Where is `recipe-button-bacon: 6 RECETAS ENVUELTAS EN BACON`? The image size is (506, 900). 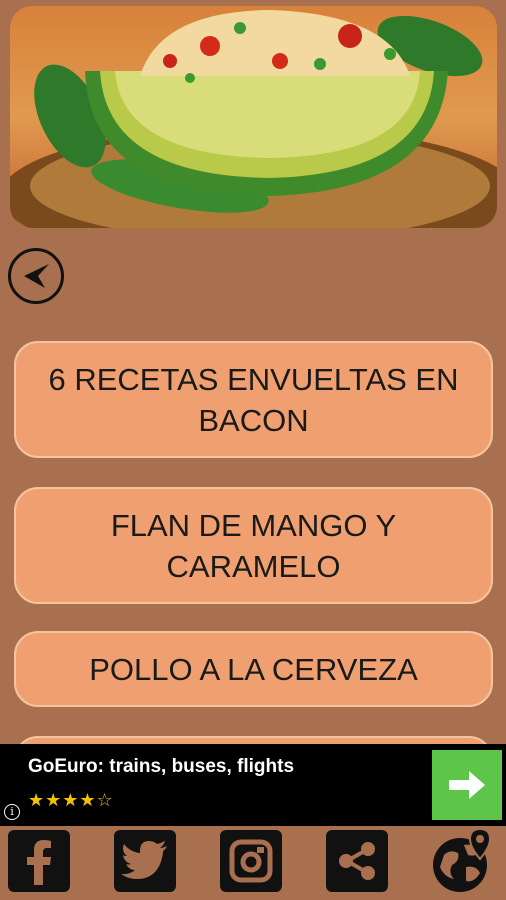
recipe-button-bacon: 6 RECETAS ENVUELTAS EN BACON is located at coordinates (253, 399).